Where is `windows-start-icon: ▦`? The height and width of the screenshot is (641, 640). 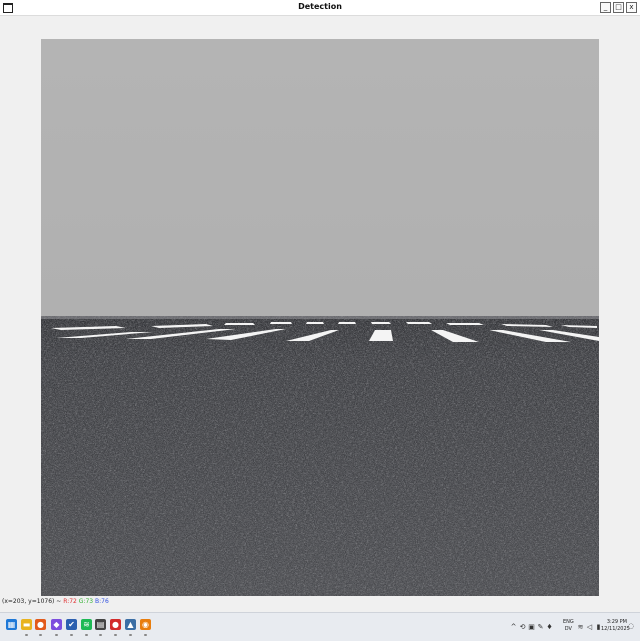
windows-start-icon: ▦ is located at coordinates (11, 624).